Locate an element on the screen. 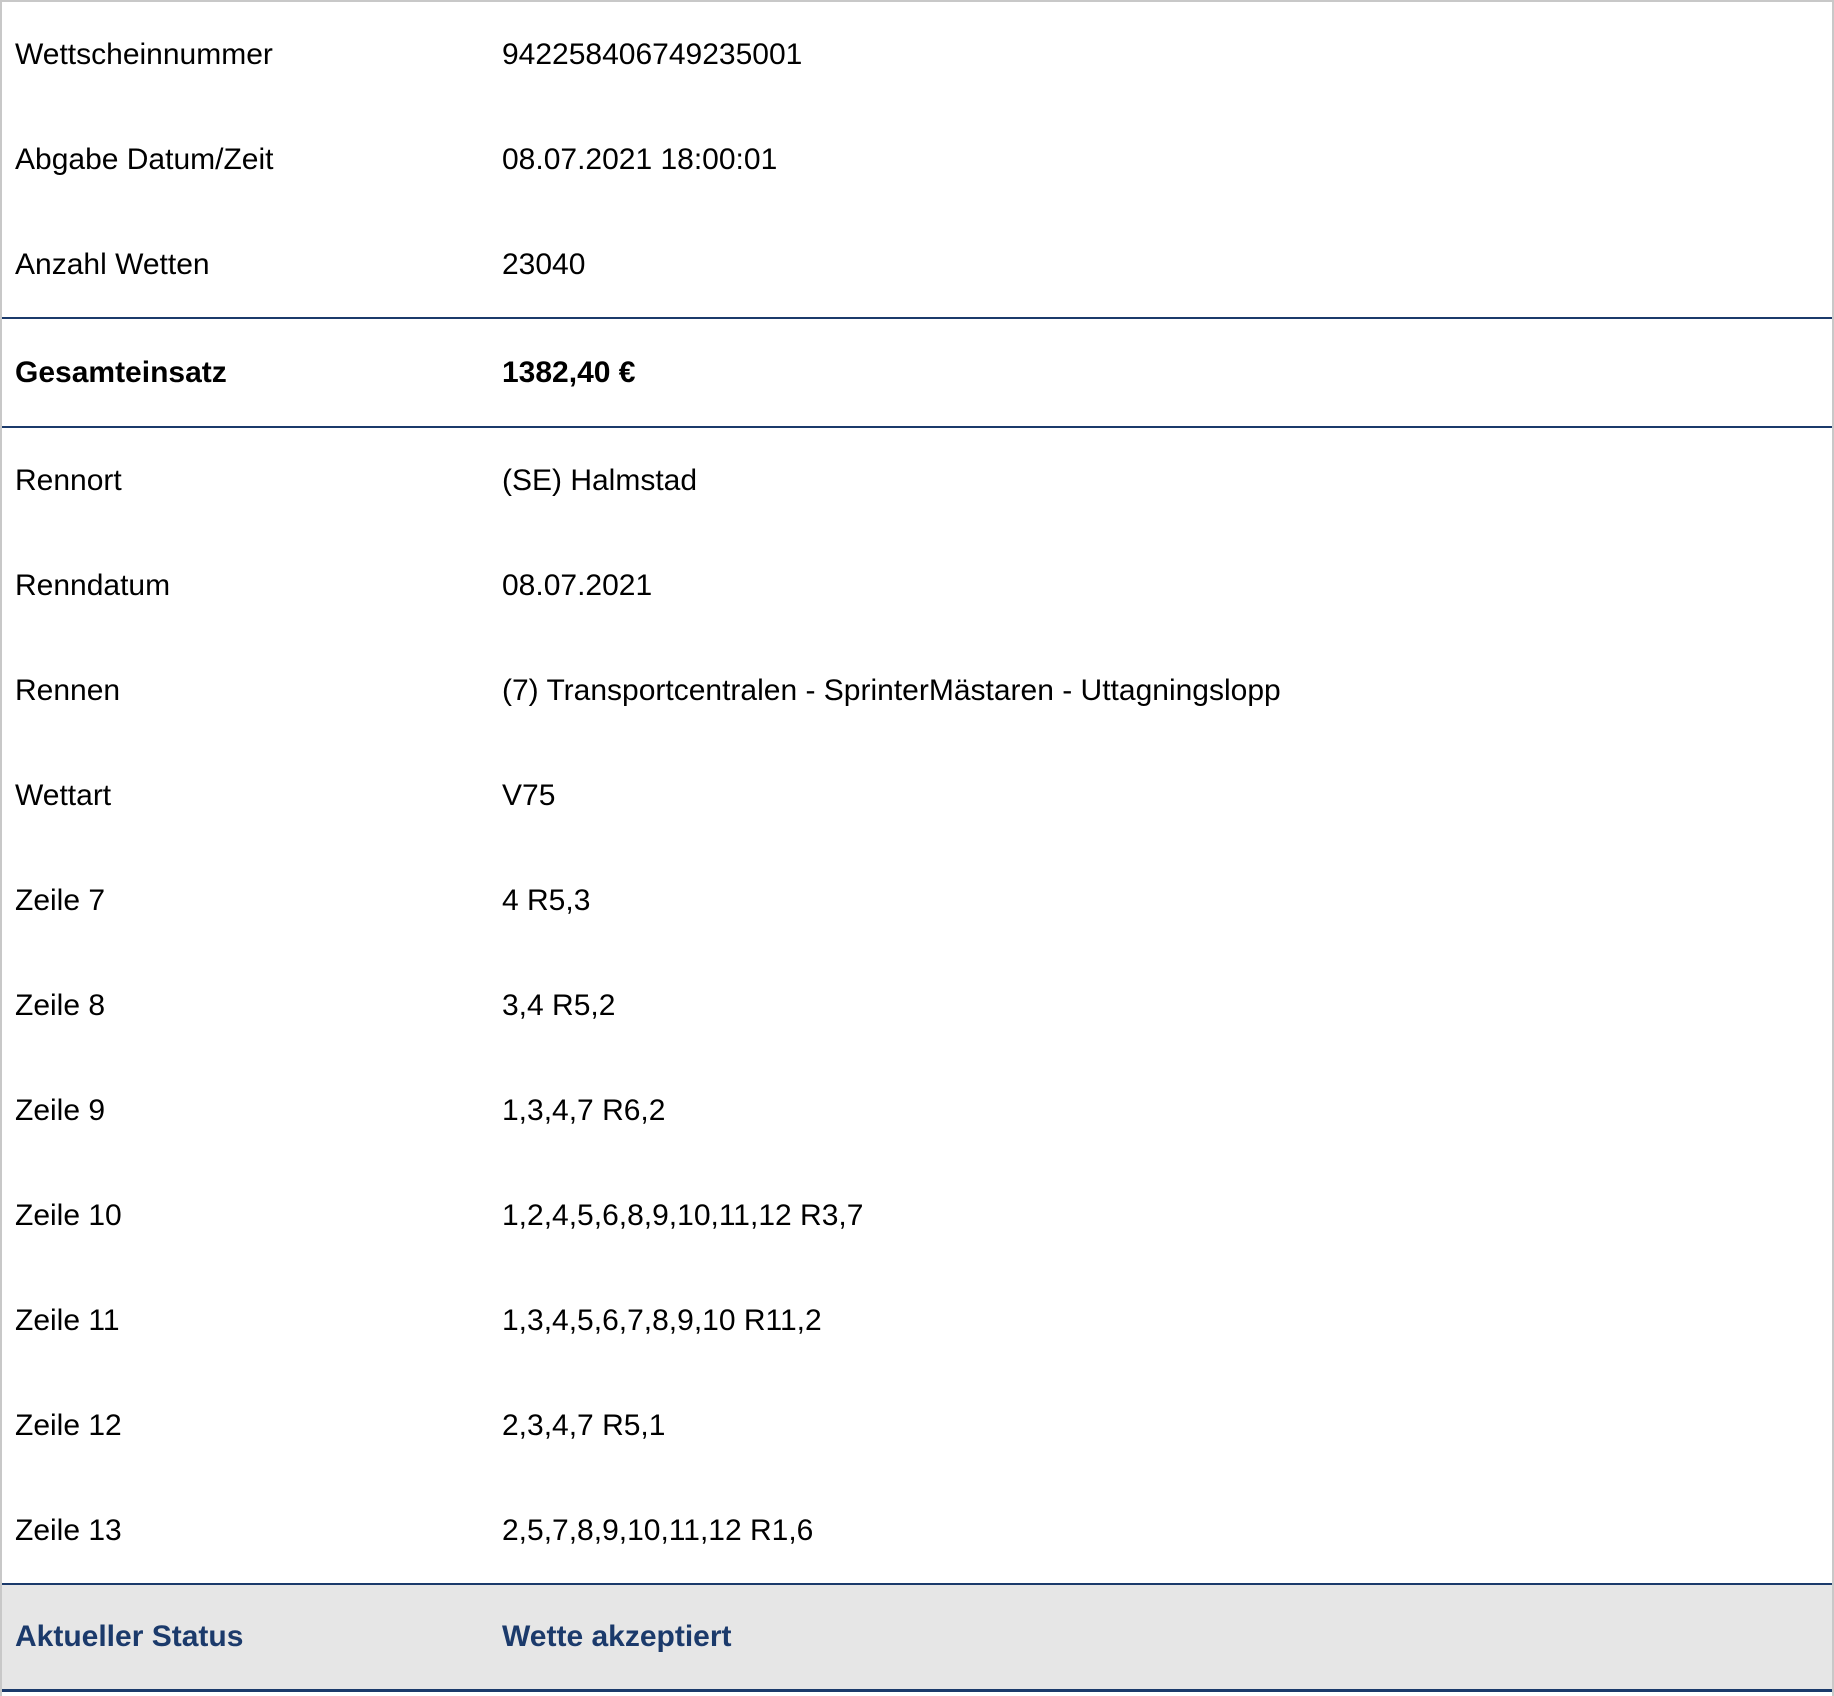 The height and width of the screenshot is (1696, 1834). row-bet-type: Wettart V75 is located at coordinates (917, 795).